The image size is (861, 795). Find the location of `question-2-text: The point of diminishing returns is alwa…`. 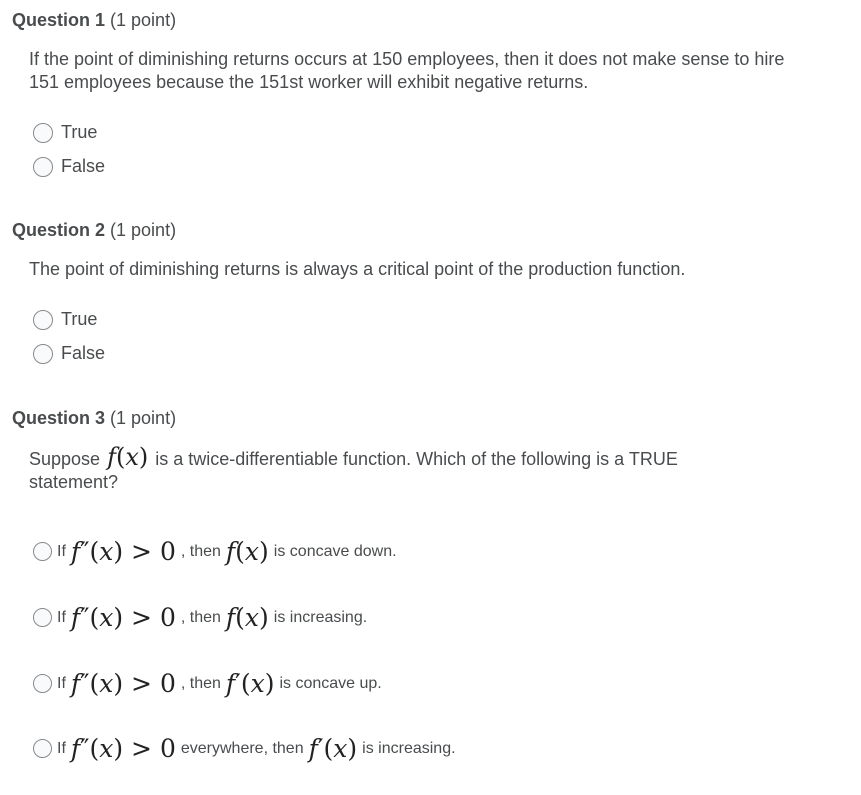

question-2-text: The point of diminishing returns is alwa… is located at coordinates (357, 269).